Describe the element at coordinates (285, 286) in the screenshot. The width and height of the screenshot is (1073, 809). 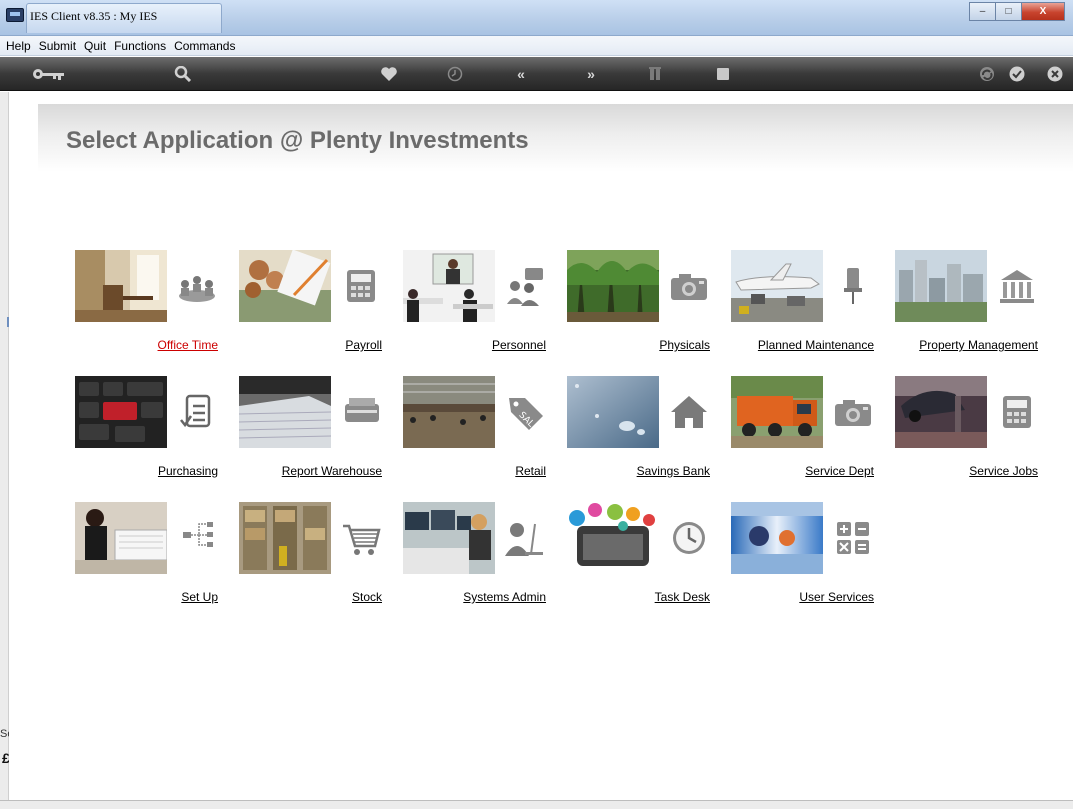
I see `payroll-photo` at that location.